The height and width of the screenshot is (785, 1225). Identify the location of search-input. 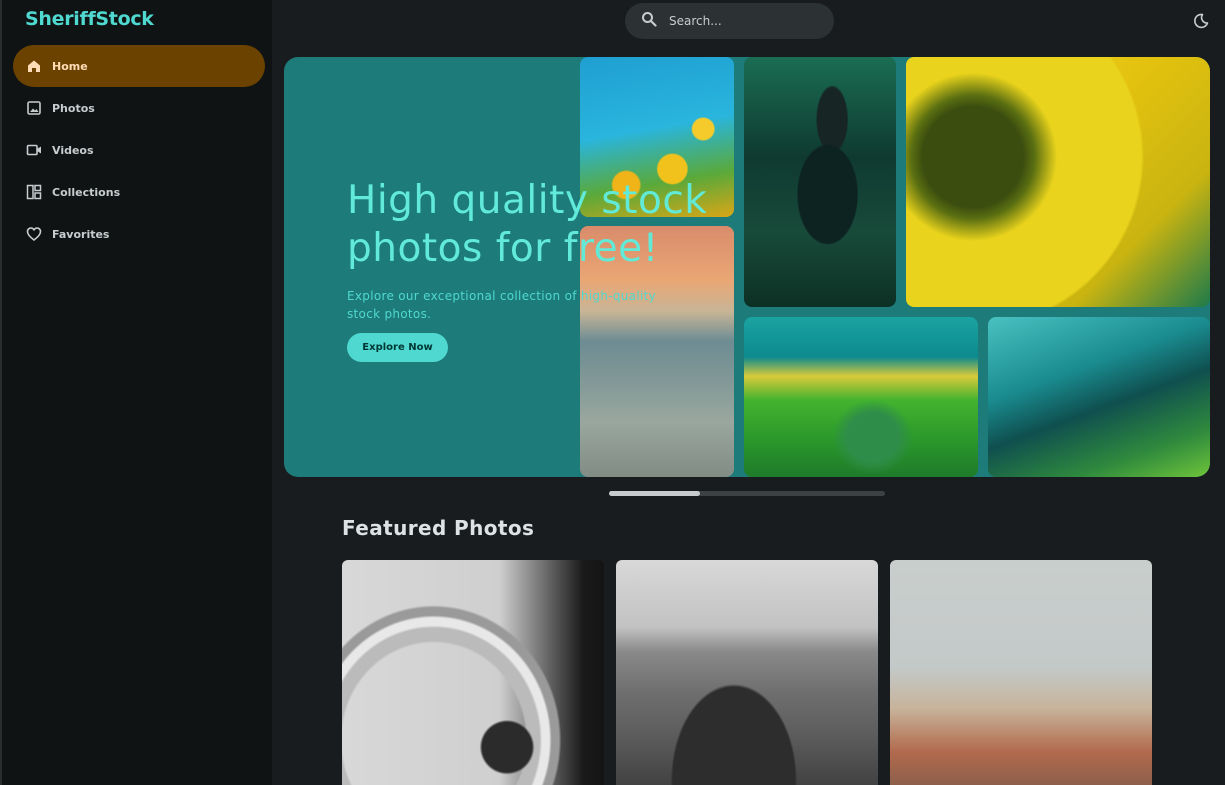
(744, 21).